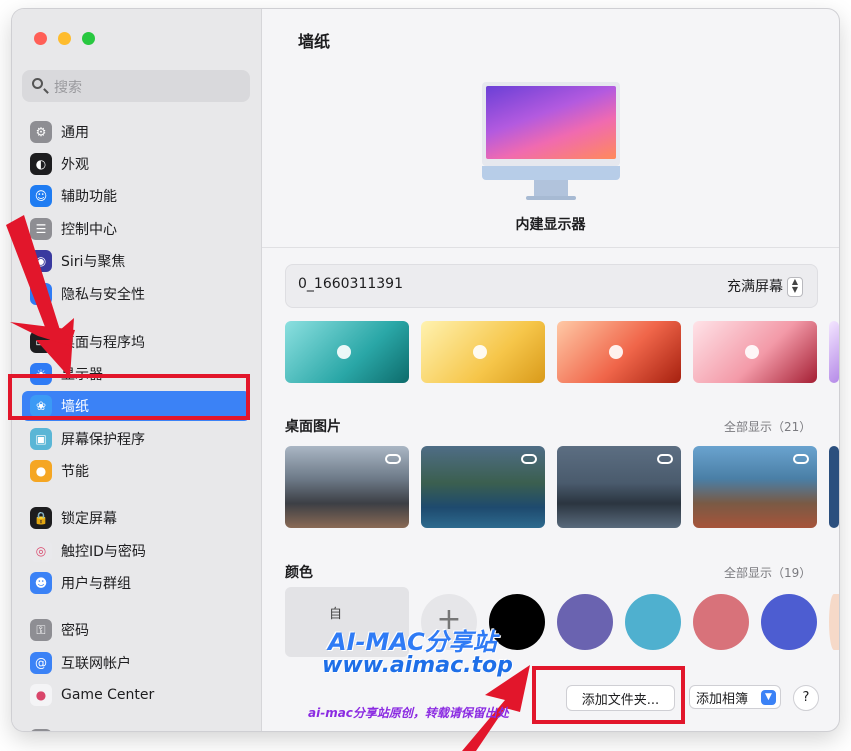 The width and height of the screenshot is (851, 751). I want to click on arrow-sidebar, so click(40, 296).